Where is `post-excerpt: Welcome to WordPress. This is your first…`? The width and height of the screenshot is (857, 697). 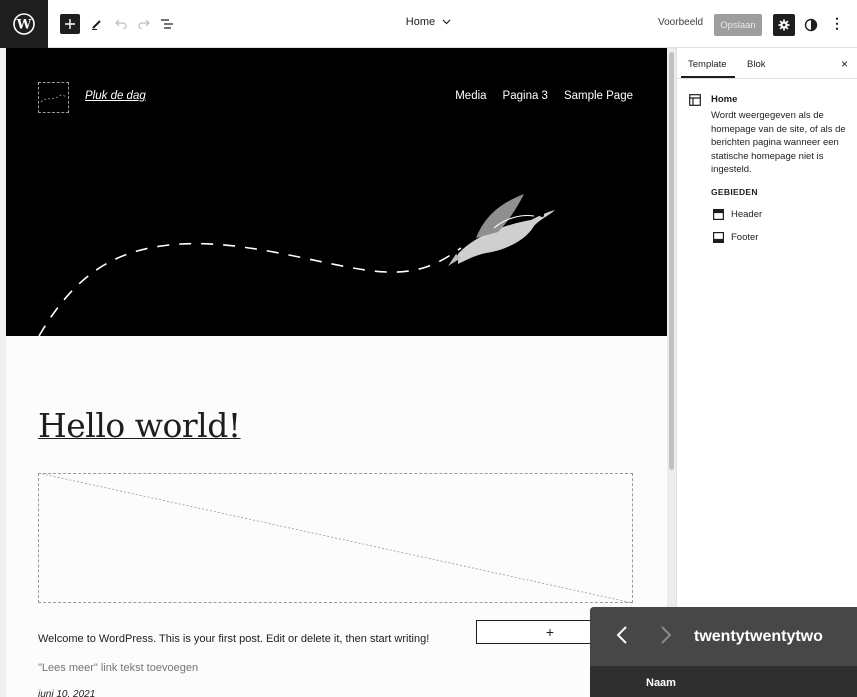
post-excerpt: Welcome to WordPress. This is your first… is located at coordinates (233, 639).